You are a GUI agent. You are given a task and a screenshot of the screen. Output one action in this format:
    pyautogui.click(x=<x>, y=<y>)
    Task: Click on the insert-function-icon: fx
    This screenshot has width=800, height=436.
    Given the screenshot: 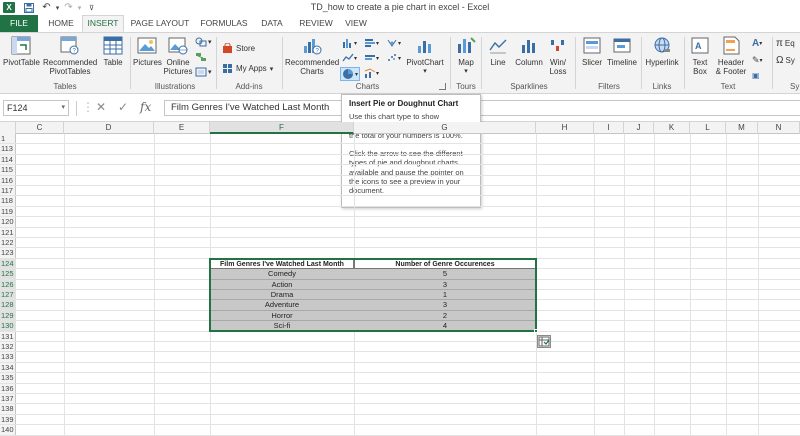 What is the action you would take?
    pyautogui.click(x=145, y=107)
    